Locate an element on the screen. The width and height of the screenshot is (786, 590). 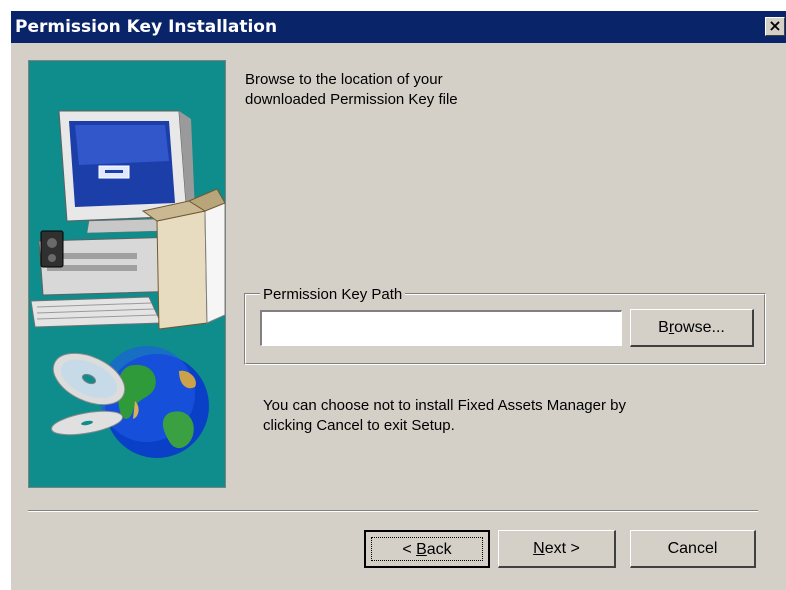
next-label-accel: N is located at coordinates (539, 548).